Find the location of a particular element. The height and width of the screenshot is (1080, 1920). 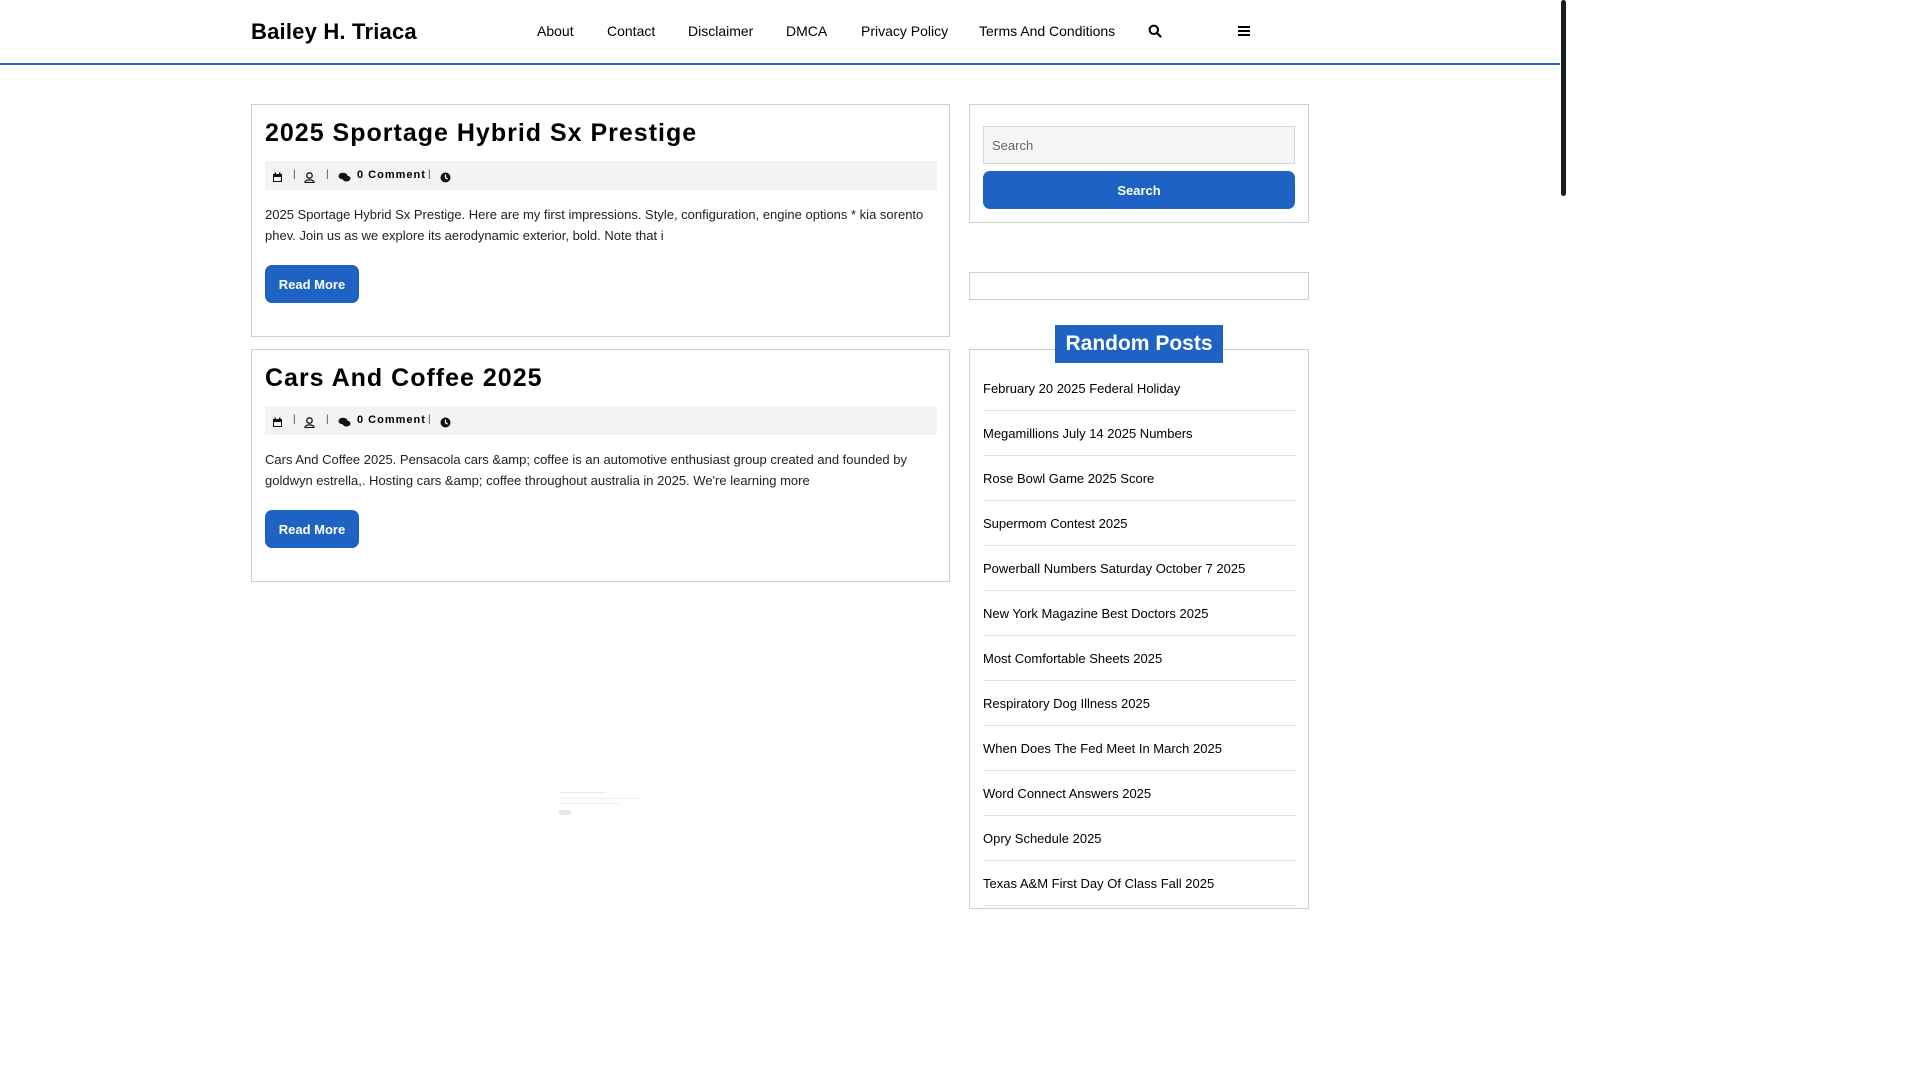

search-button: Search is located at coordinates (1139, 190).